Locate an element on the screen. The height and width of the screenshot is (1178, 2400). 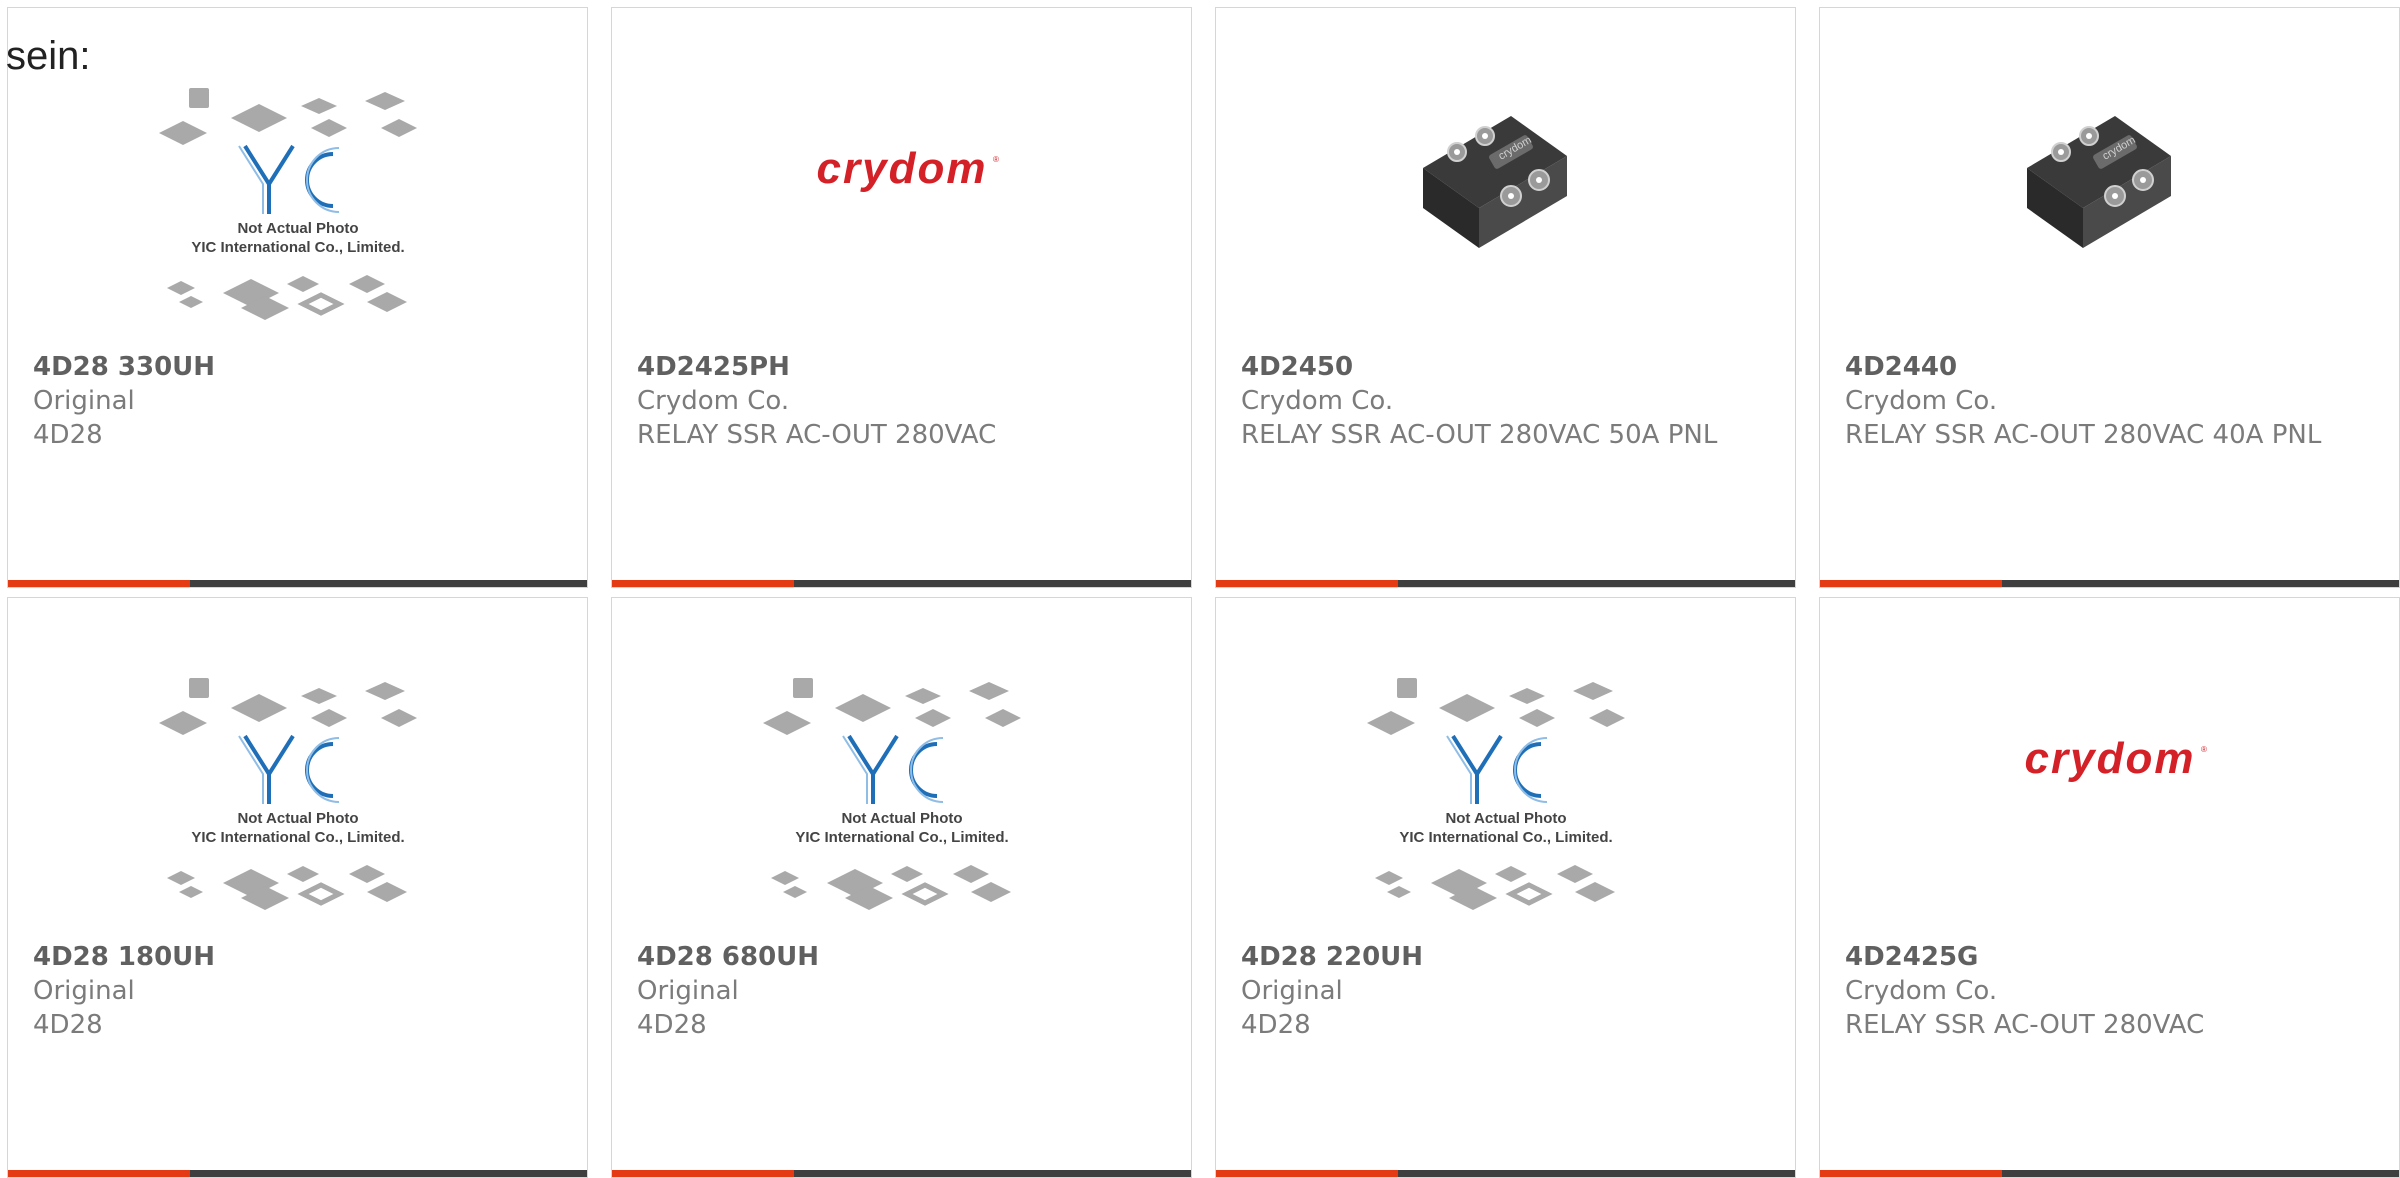
description: RELAY SSR AC-OUT 280VAC 50A PNL is located at coordinates (1479, 435).